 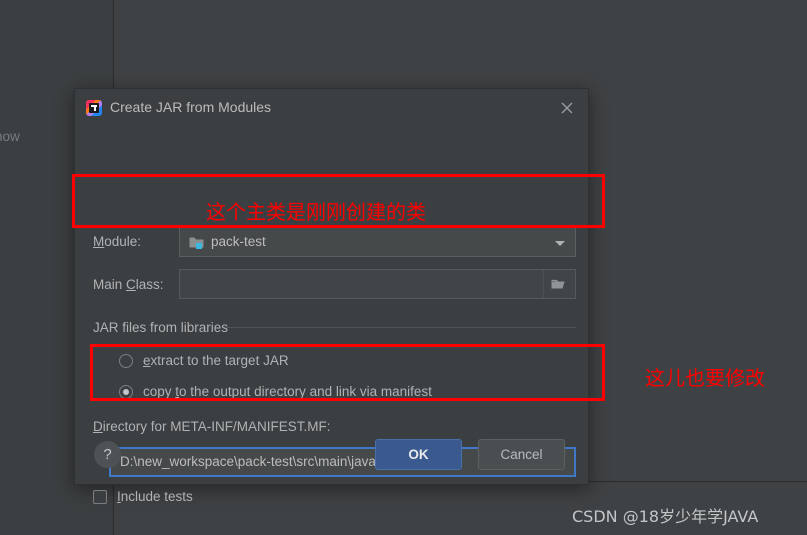 What do you see at coordinates (159, 391) in the screenshot?
I see `radio-copy-label-pre: copy` at bounding box center [159, 391].